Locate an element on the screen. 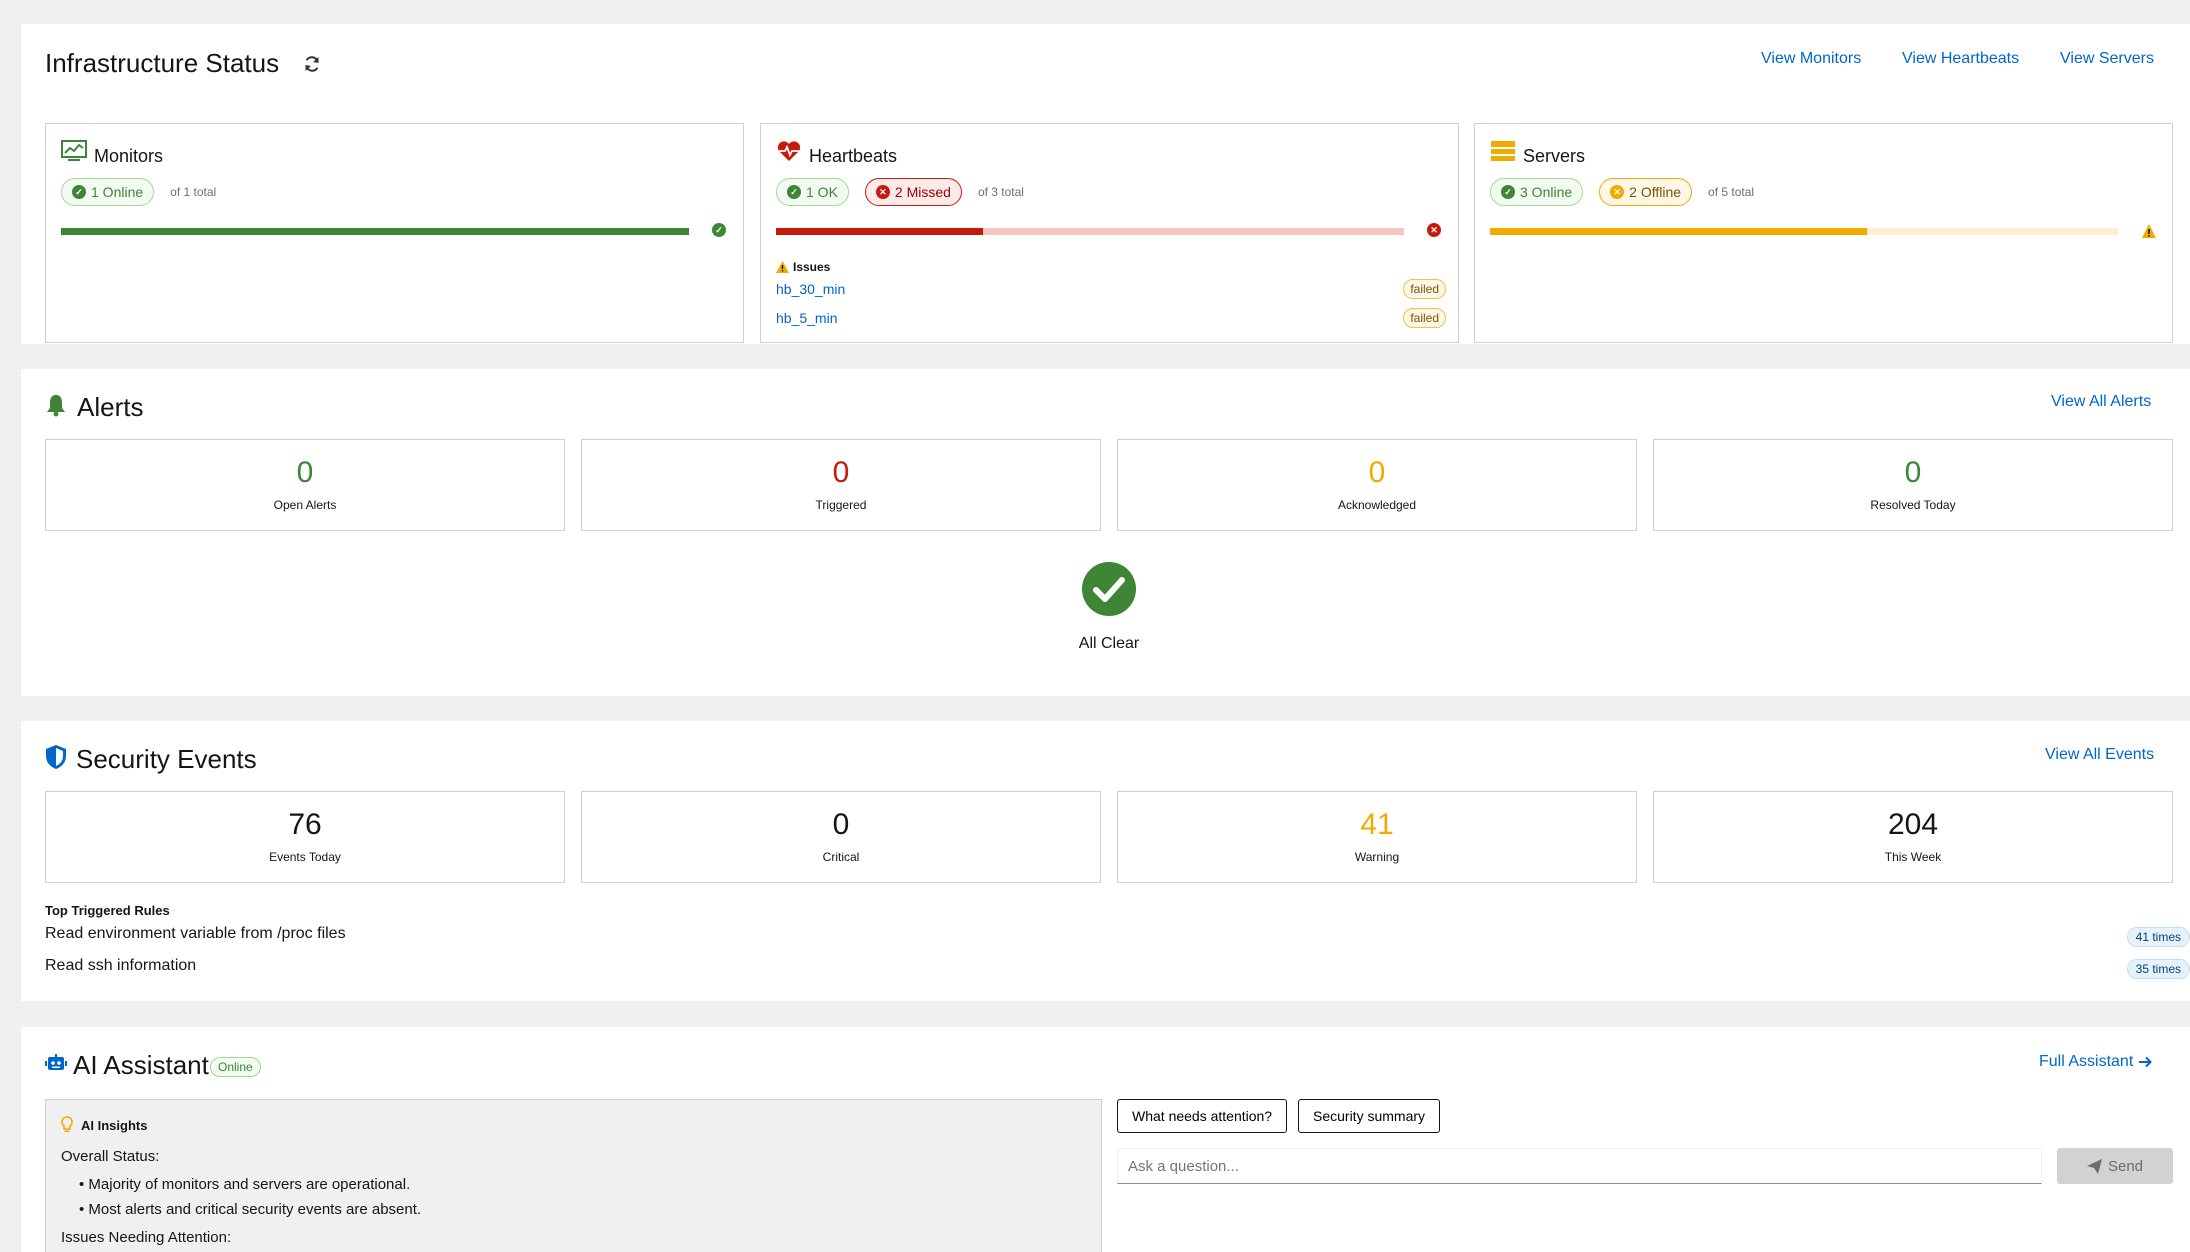  all-clear-check-icon is located at coordinates (1109, 589).